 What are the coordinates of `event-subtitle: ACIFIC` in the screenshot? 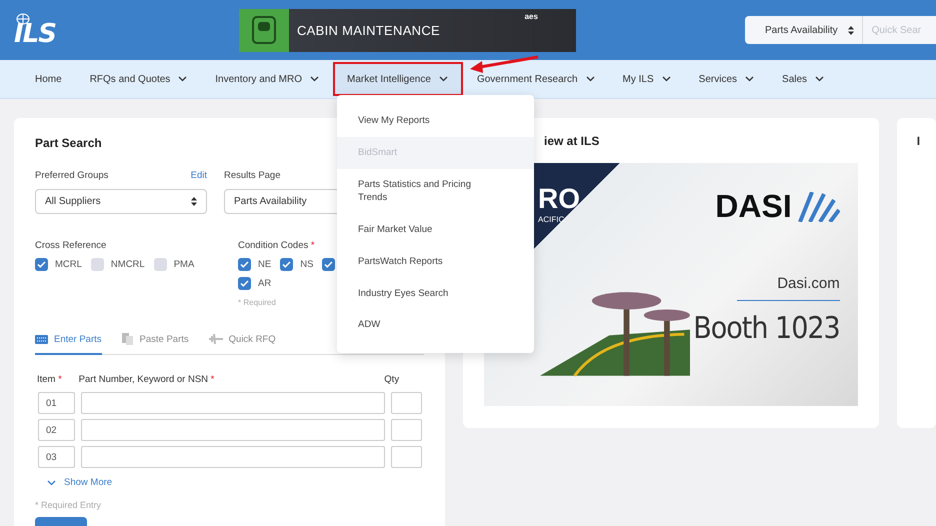 It's located at (551, 219).